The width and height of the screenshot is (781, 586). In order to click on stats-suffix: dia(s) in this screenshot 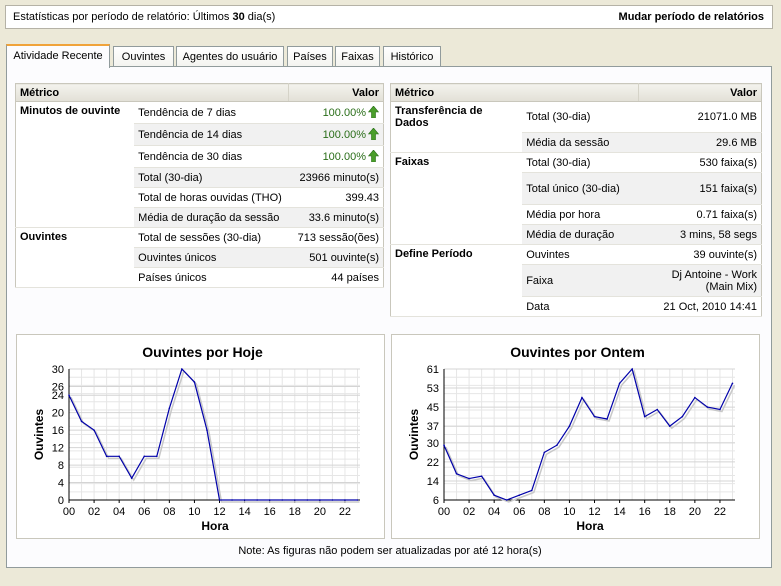, I will do `click(260, 17)`.